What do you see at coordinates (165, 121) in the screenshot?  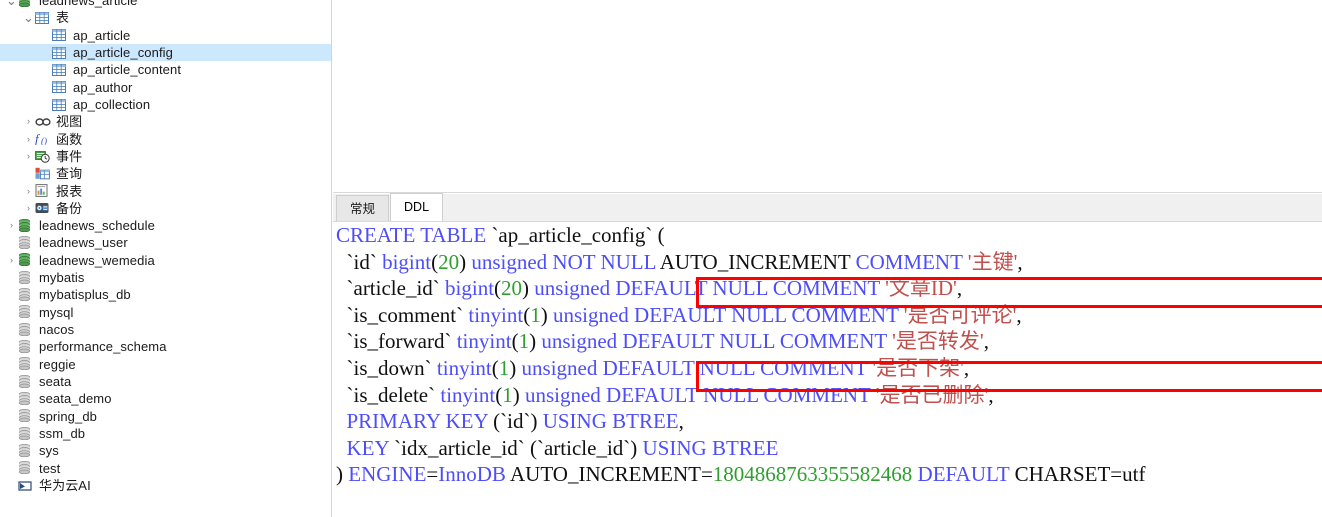 I see `tree-item-视图: › 视图` at bounding box center [165, 121].